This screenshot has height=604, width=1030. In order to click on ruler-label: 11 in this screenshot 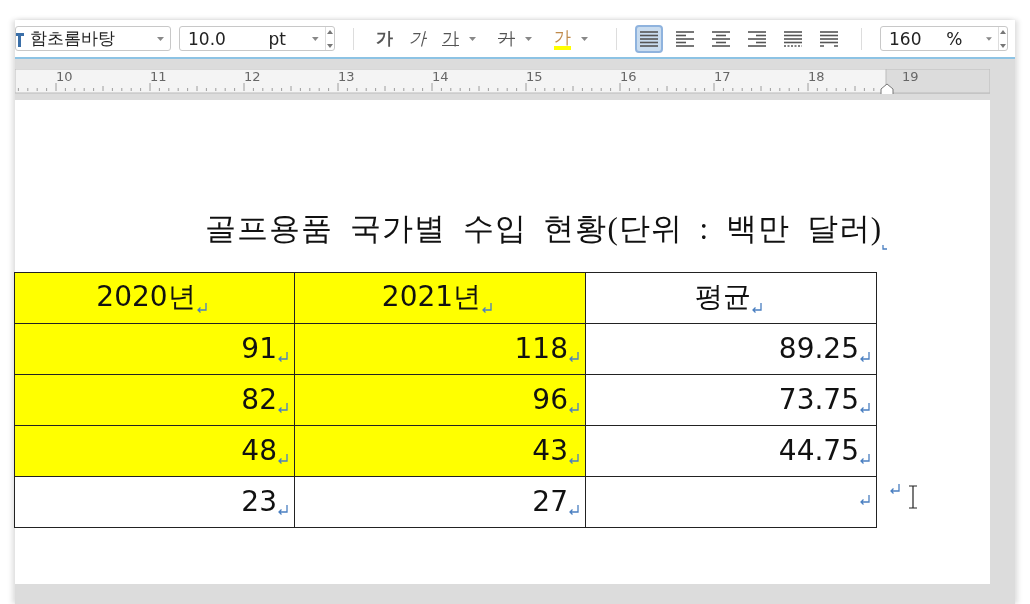, I will do `click(158, 76)`.